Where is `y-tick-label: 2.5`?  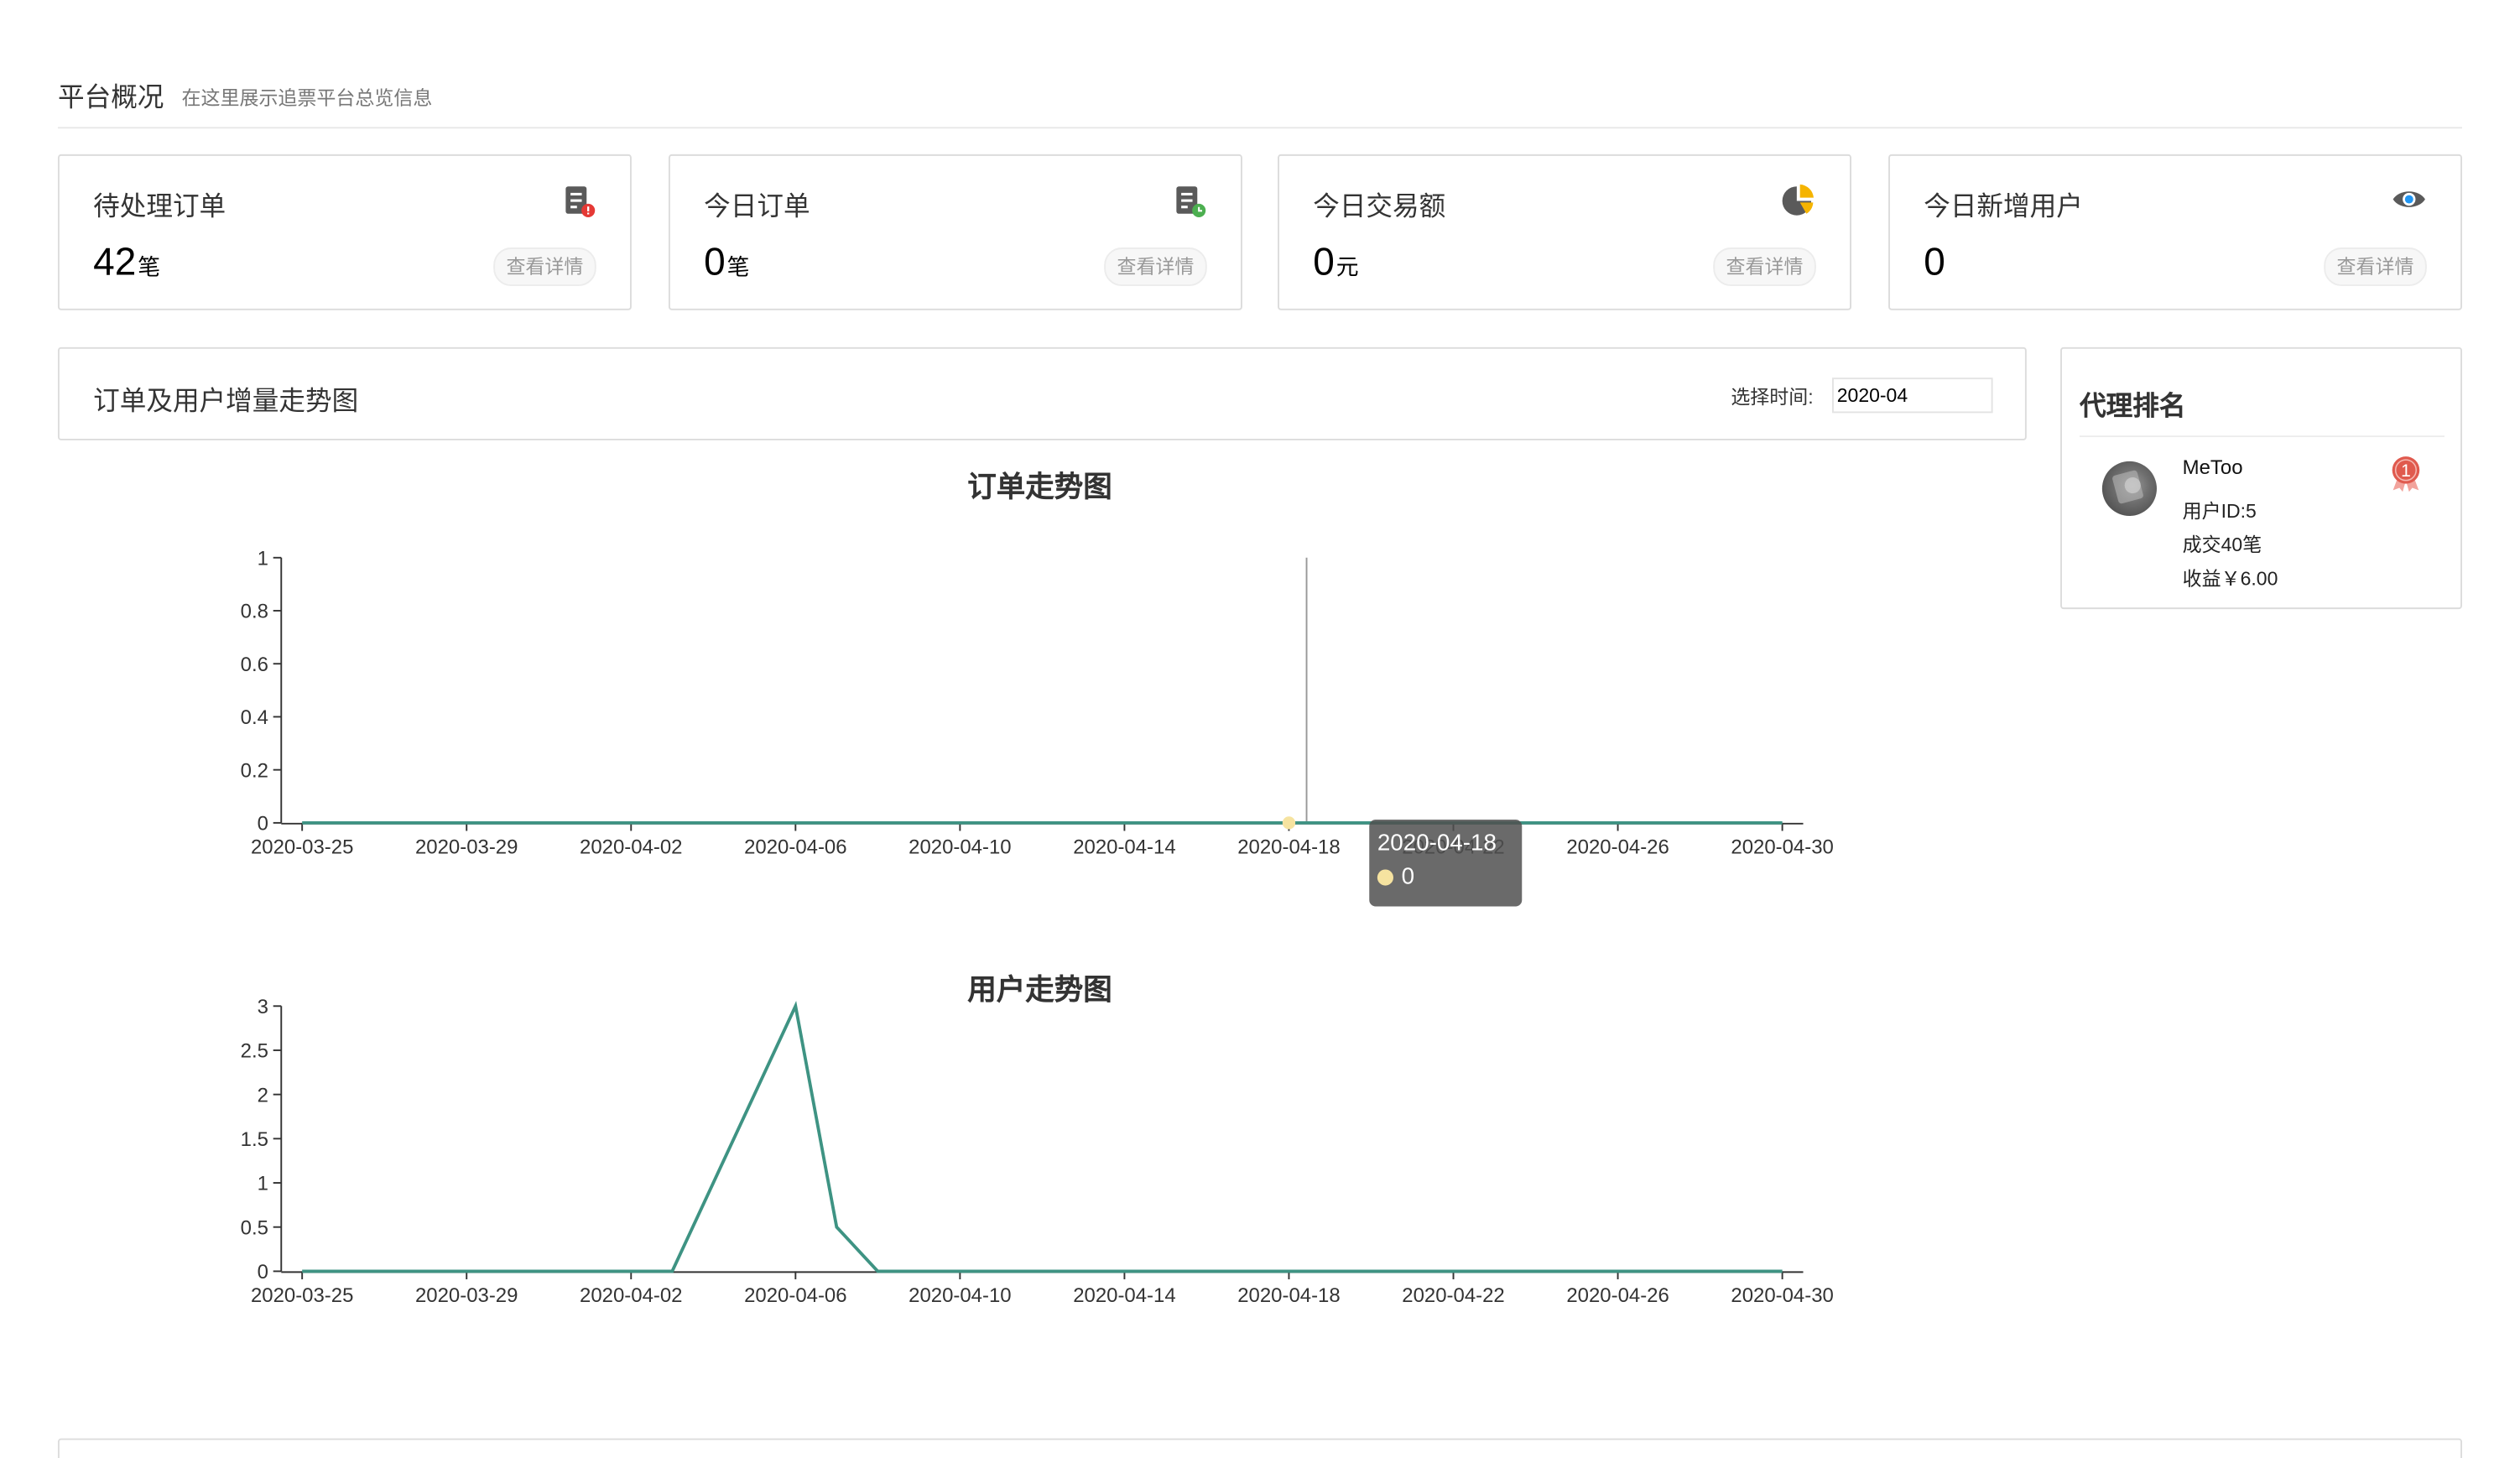 y-tick-label: 2.5 is located at coordinates (254, 1051).